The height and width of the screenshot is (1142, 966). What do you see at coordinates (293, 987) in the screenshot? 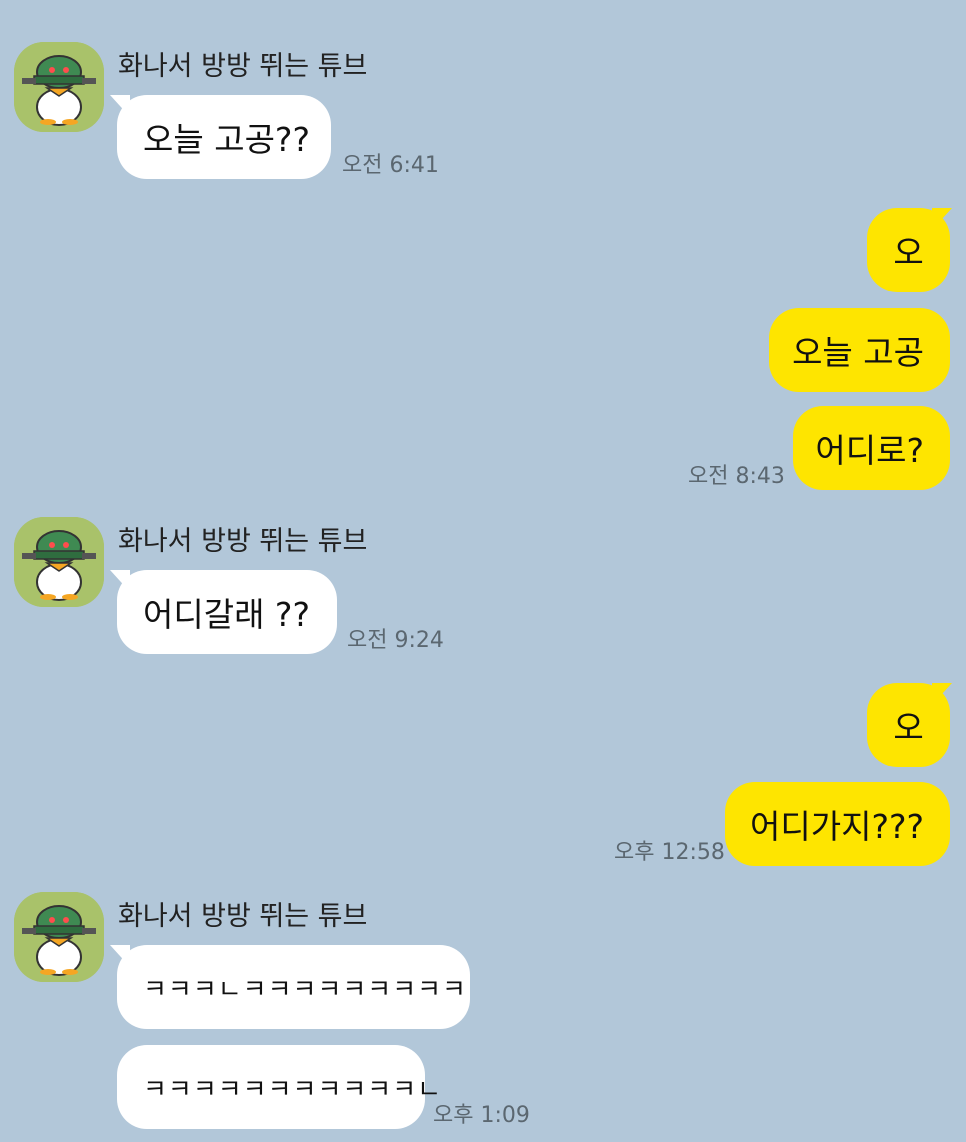
I see `message-bubble: ㅋㅋㅋㄴㅋㅋㅋㅋㅋㅋㅋㅋㅋ` at bounding box center [293, 987].